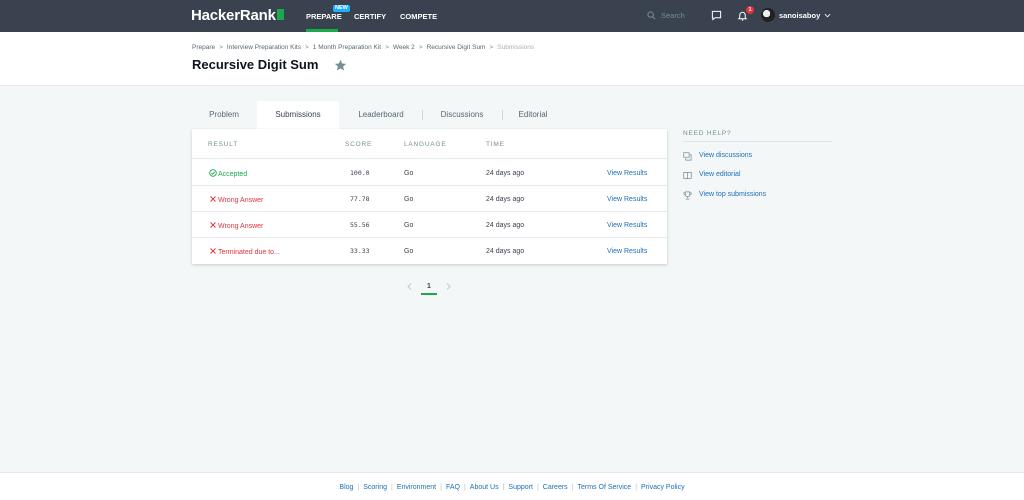  Describe the element at coordinates (750, 10) in the screenshot. I see `notification-count-badge: 1` at that location.